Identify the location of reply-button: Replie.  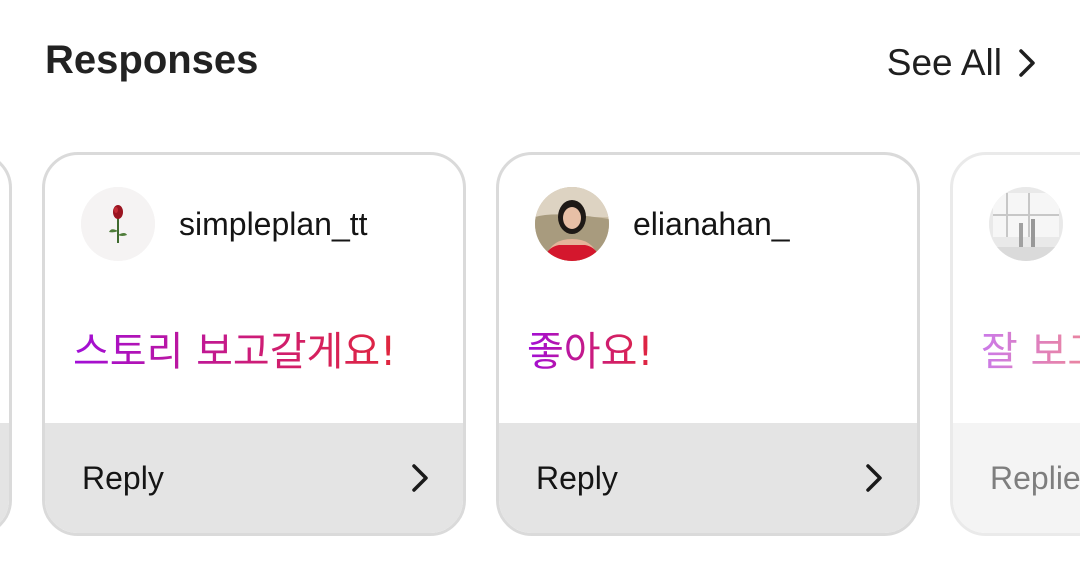
(1016, 478).